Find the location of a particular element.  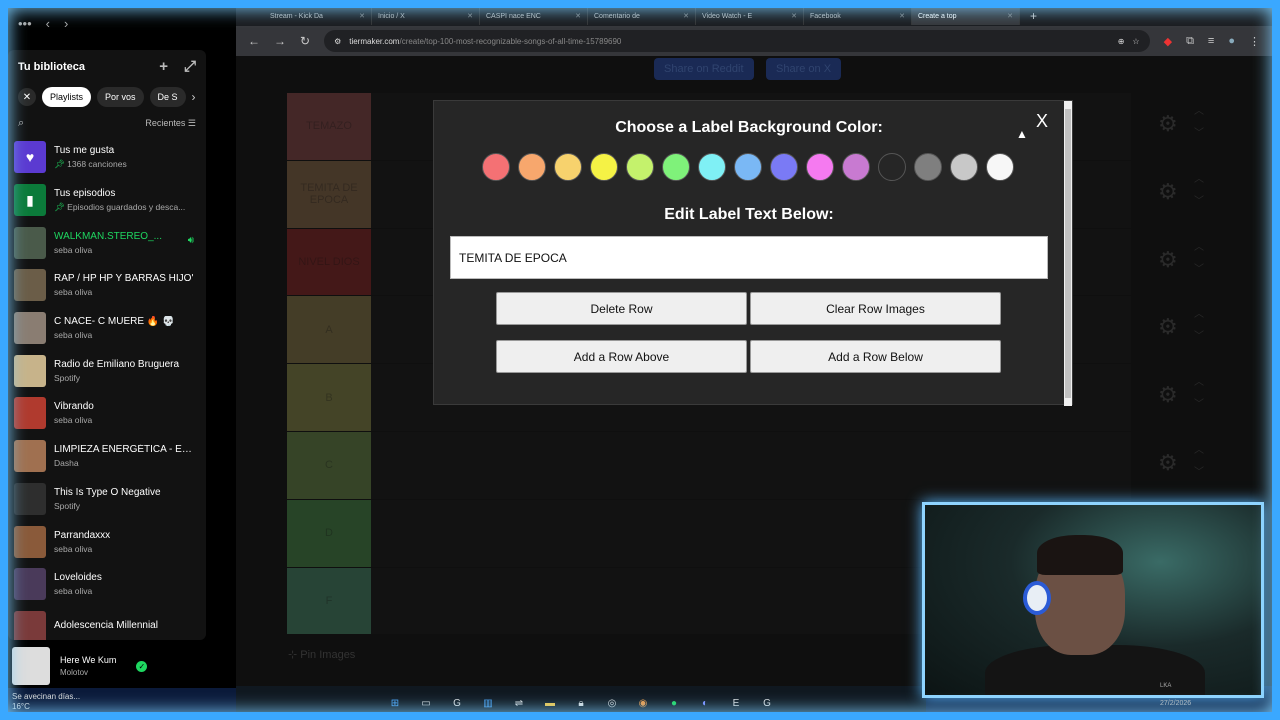

tier-label: A is located at coordinates (329, 330).